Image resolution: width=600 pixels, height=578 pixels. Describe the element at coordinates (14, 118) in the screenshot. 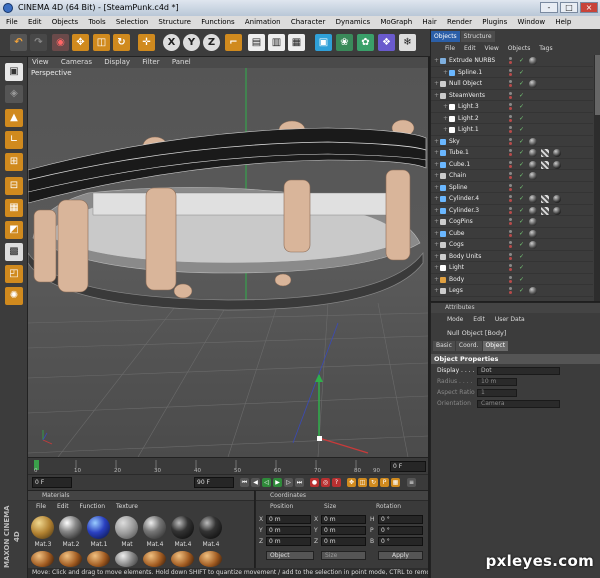

I see `model-mode-icon: ▲` at that location.